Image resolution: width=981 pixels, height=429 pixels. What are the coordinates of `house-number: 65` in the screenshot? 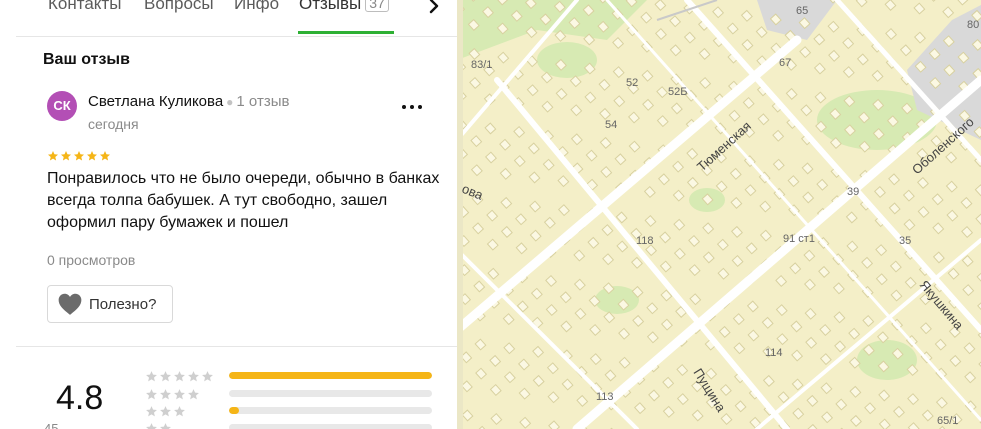 It's located at (802, 11).